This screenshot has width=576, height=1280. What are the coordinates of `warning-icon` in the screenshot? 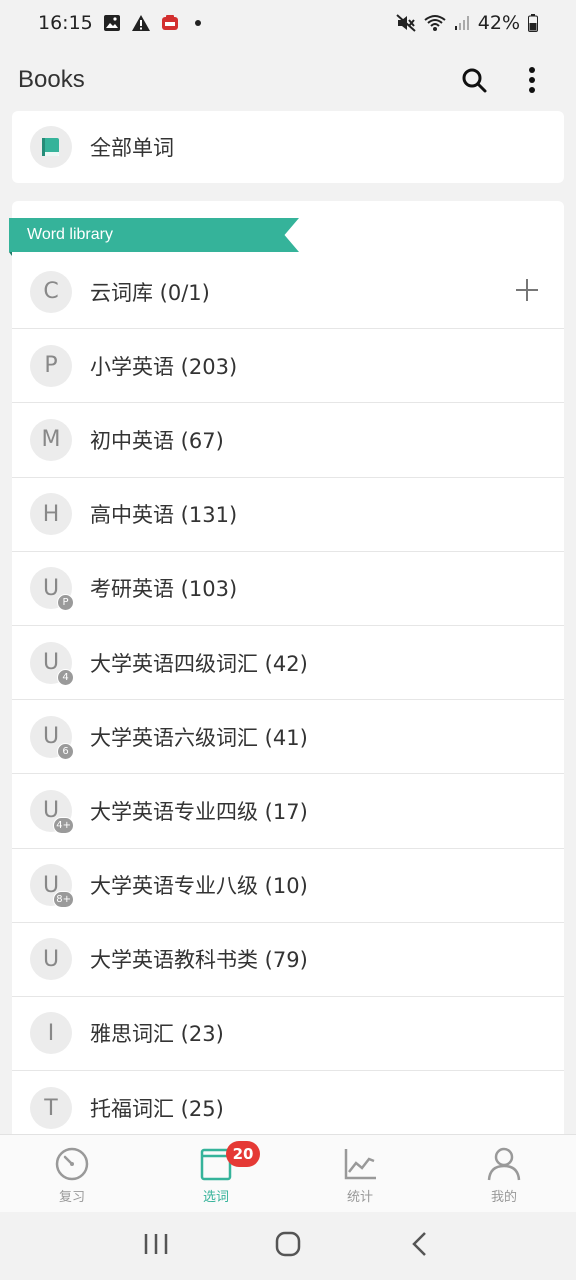 It's located at (141, 23).